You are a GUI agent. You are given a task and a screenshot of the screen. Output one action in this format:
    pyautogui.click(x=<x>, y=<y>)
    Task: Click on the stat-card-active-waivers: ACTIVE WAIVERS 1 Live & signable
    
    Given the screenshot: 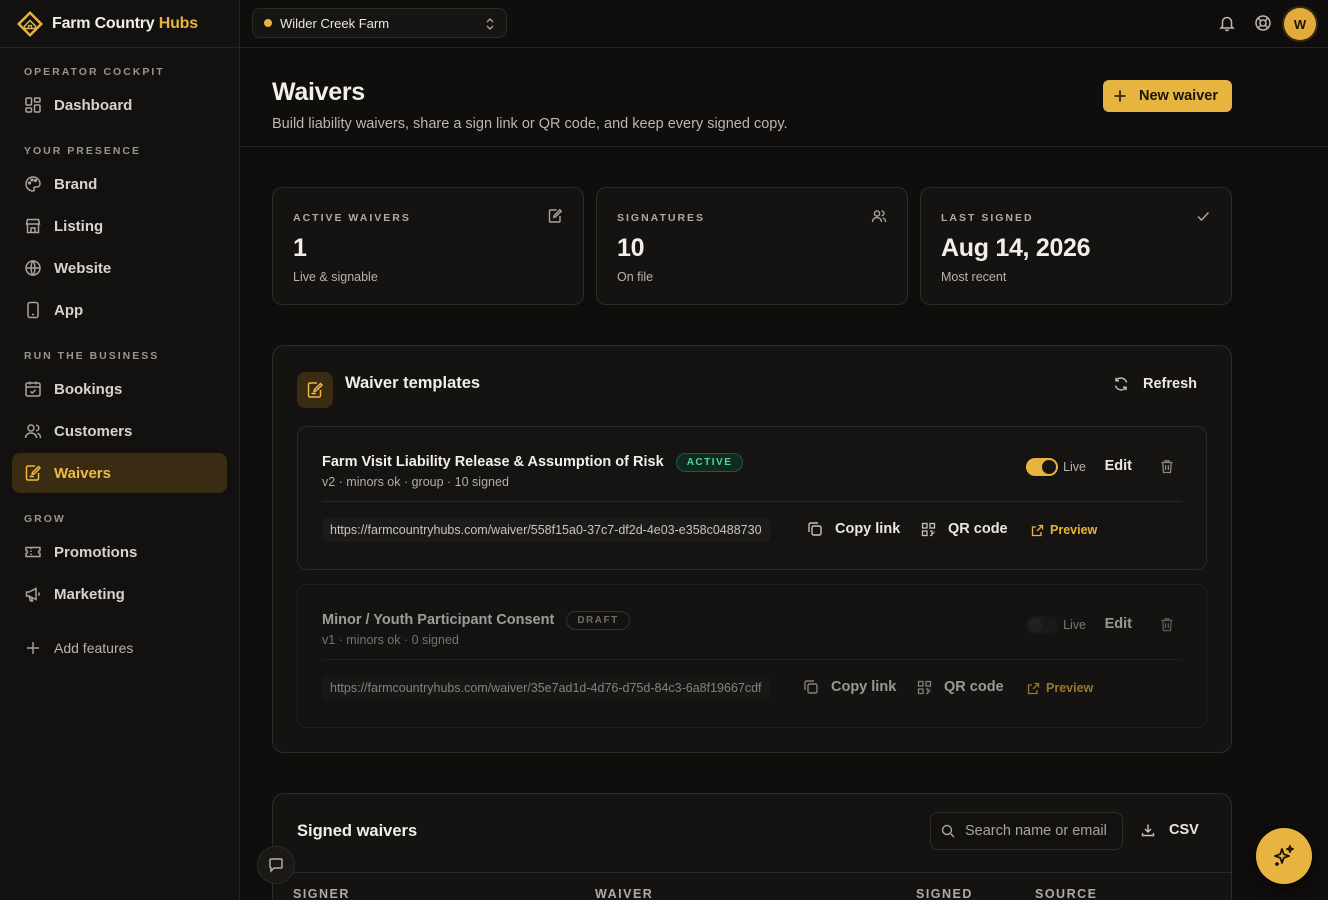 What is the action you would take?
    pyautogui.click(x=428, y=246)
    